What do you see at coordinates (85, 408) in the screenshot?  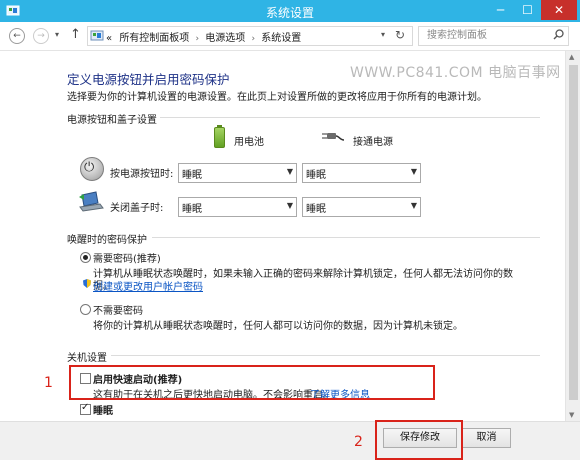 I see `sleep-checkbox` at bounding box center [85, 408].